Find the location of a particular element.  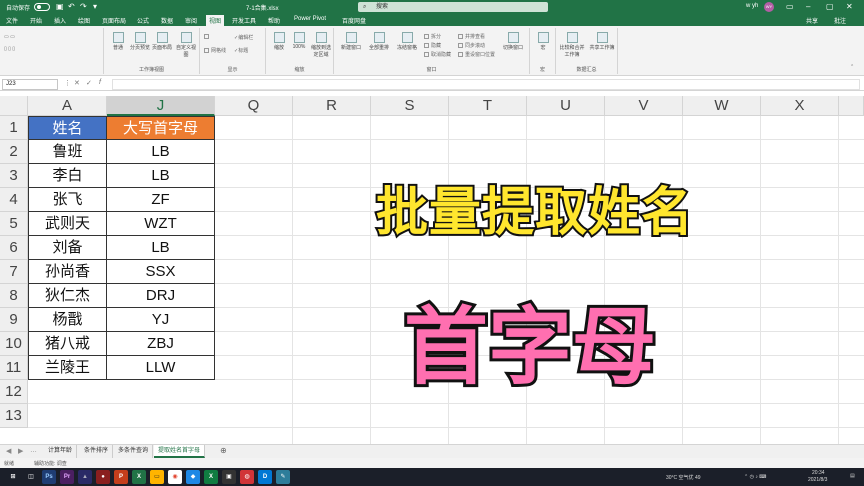

tab-file: 文件 is located at coordinates (12, 20).